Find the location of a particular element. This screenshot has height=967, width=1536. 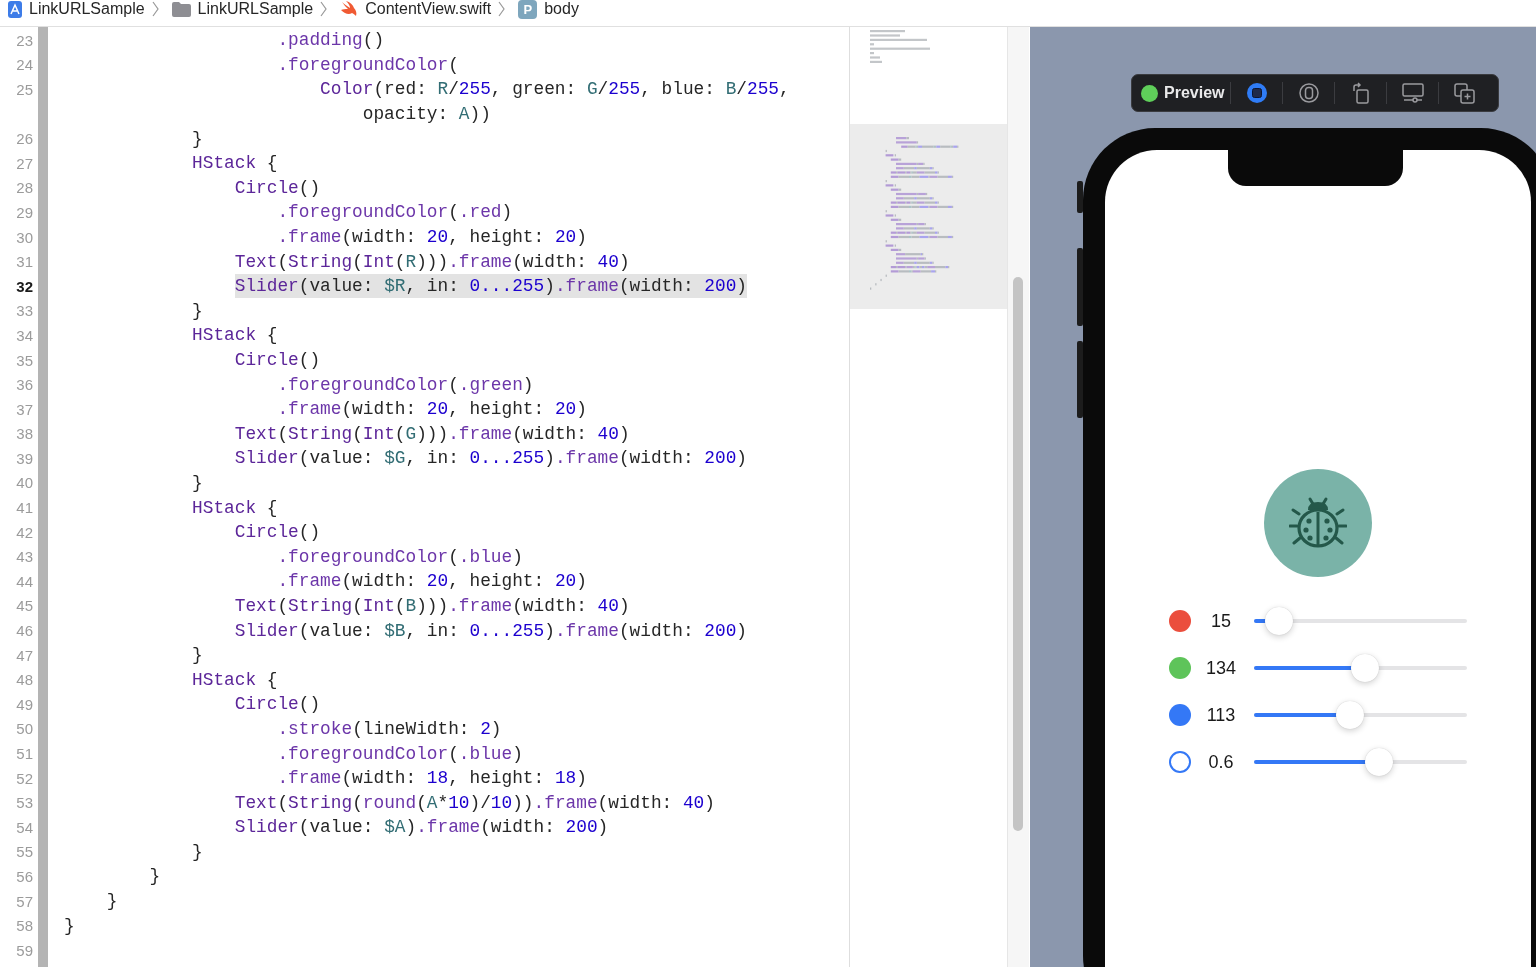

code-line: Color(red: R/255, green: G/255, blue: B/255, is located at coordinates (554, 89).